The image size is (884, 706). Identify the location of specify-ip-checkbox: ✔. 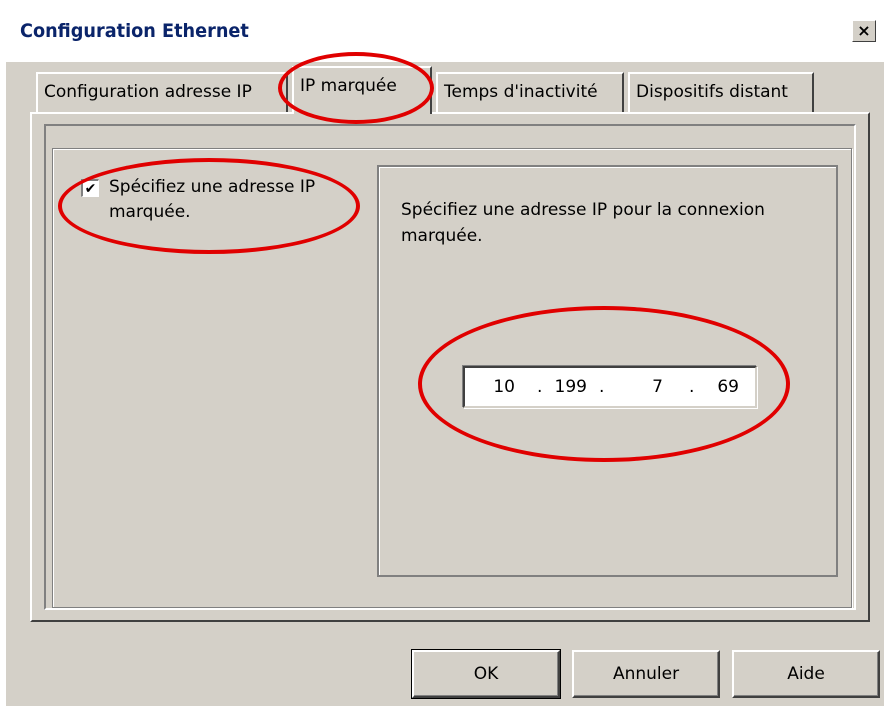
(90, 188).